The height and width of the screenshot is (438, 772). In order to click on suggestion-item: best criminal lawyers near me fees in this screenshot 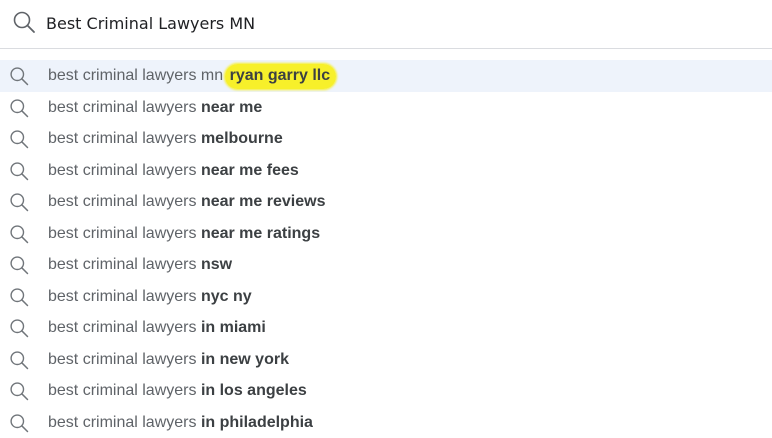, I will do `click(386, 171)`.